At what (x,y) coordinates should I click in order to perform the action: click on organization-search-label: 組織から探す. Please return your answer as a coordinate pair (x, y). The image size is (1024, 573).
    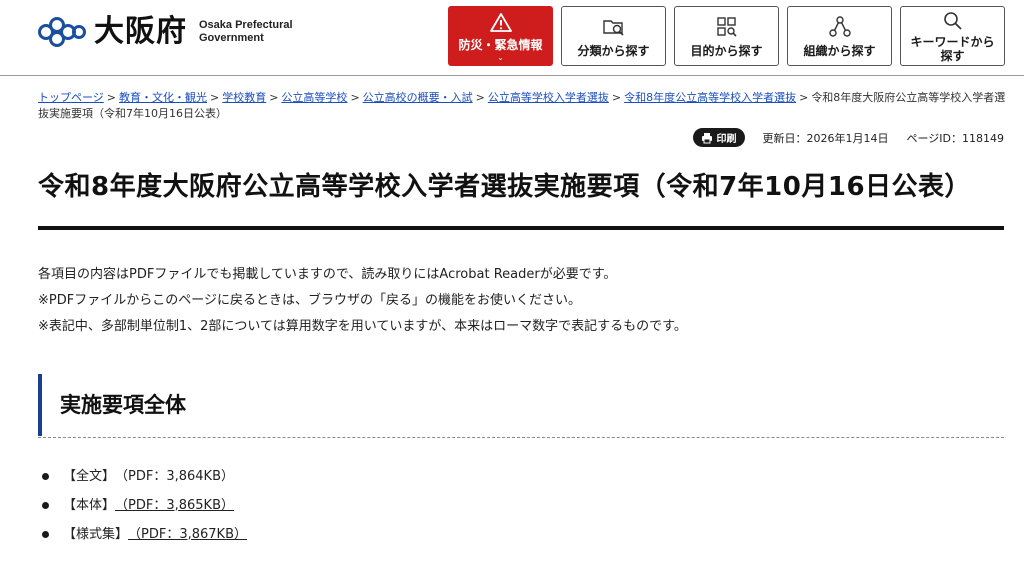
    Looking at the image, I should click on (839, 50).